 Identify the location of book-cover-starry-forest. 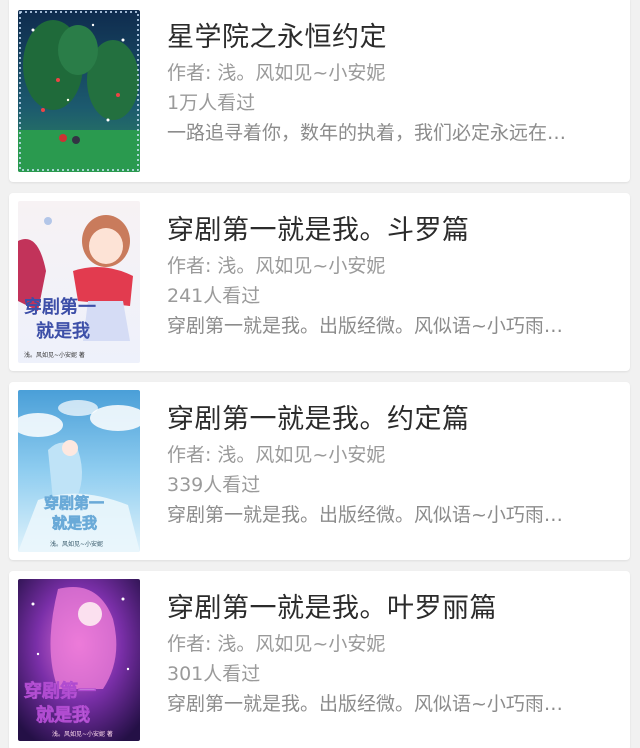
(79, 91).